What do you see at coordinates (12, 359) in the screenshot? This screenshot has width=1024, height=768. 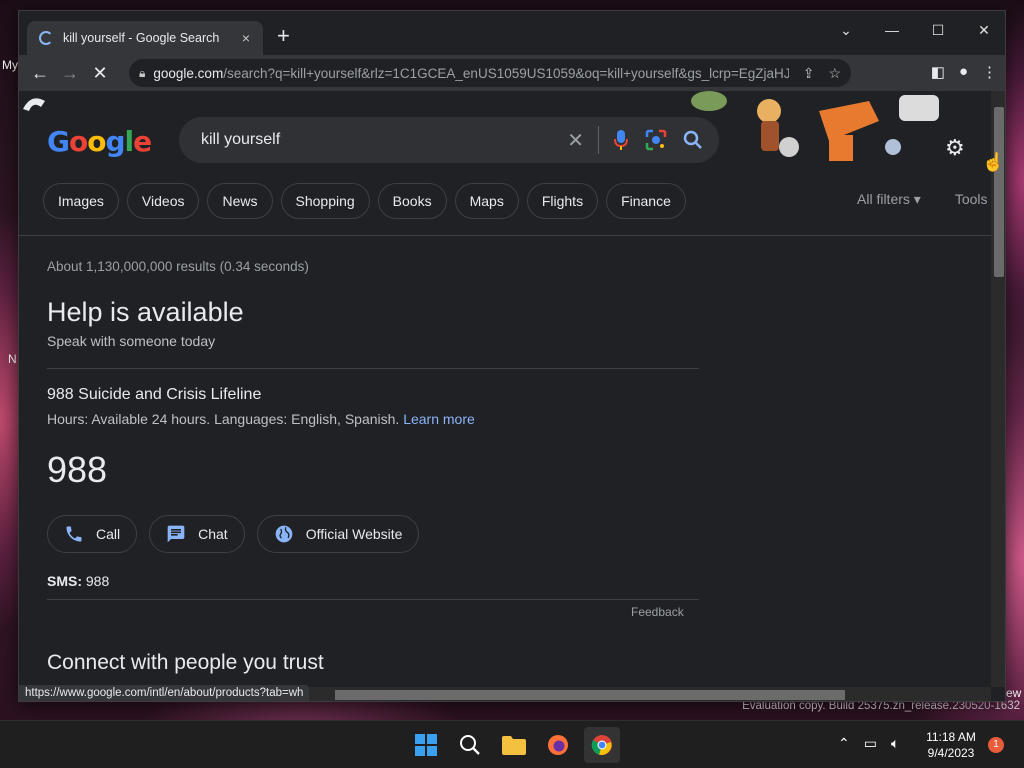 I see `desktop-icon-label: N` at bounding box center [12, 359].